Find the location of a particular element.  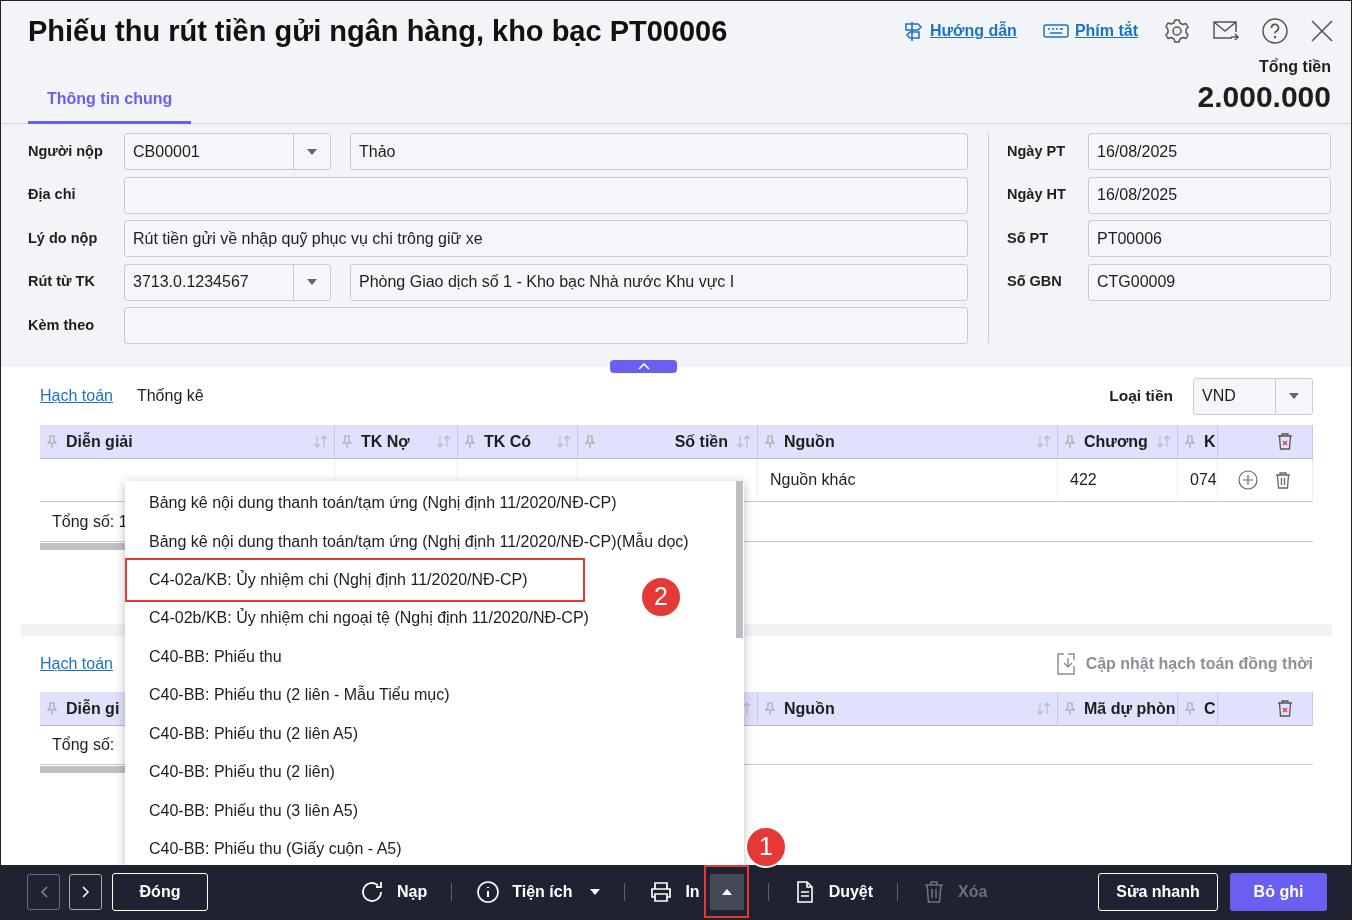

reload-icon is located at coordinates (373, 892).